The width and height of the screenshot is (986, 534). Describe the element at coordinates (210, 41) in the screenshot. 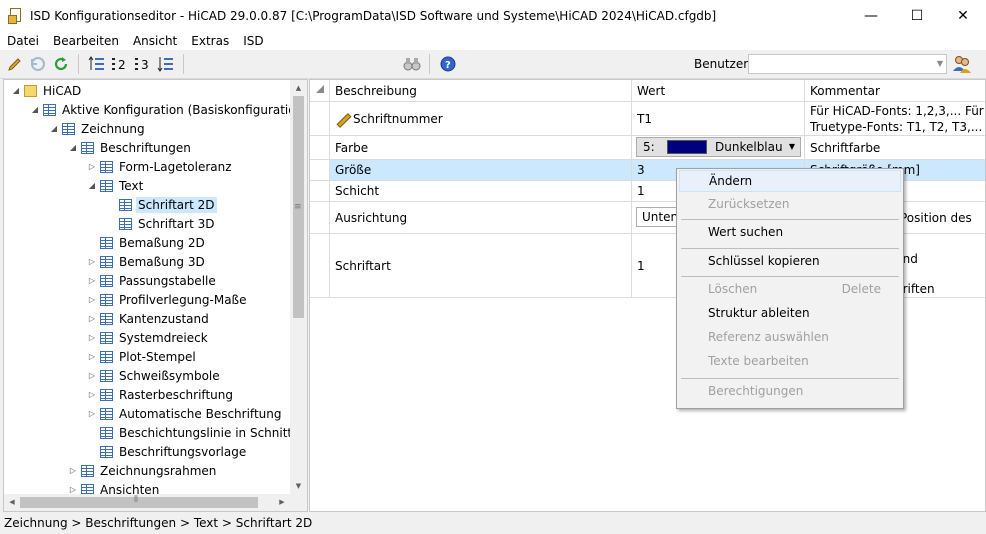

I see `menu-extras: Extras` at that location.